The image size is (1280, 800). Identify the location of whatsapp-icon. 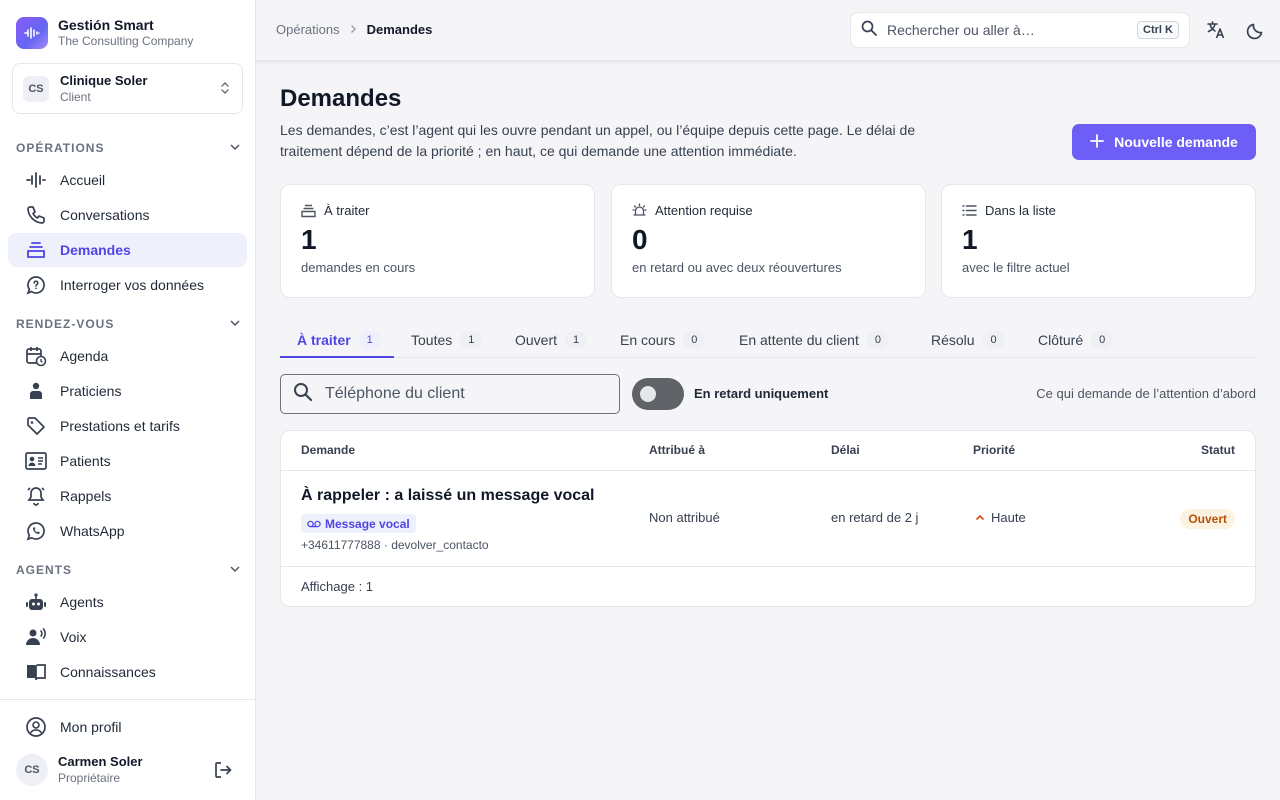
(36, 531).